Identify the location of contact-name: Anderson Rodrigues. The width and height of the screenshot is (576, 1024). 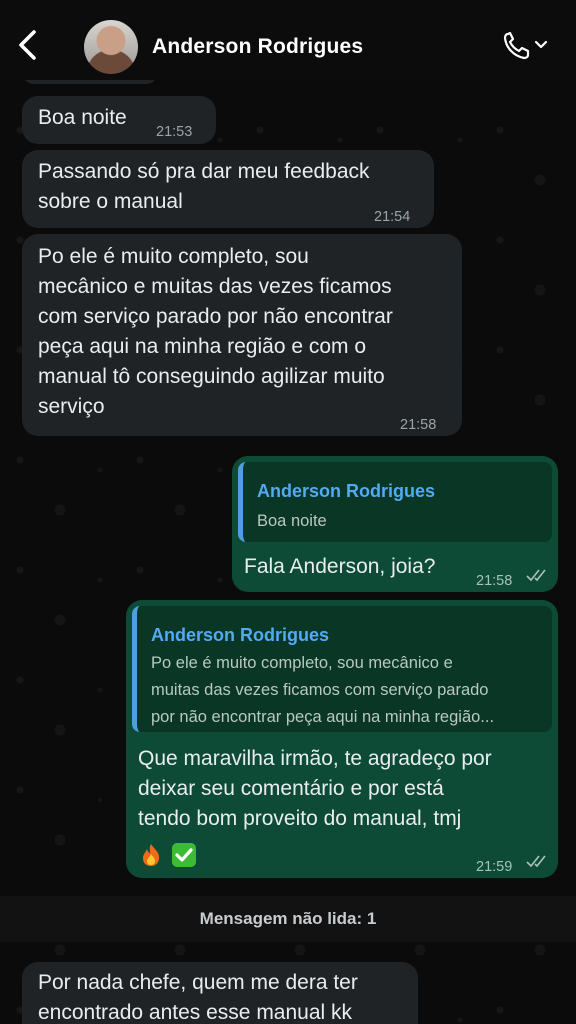
(257, 47).